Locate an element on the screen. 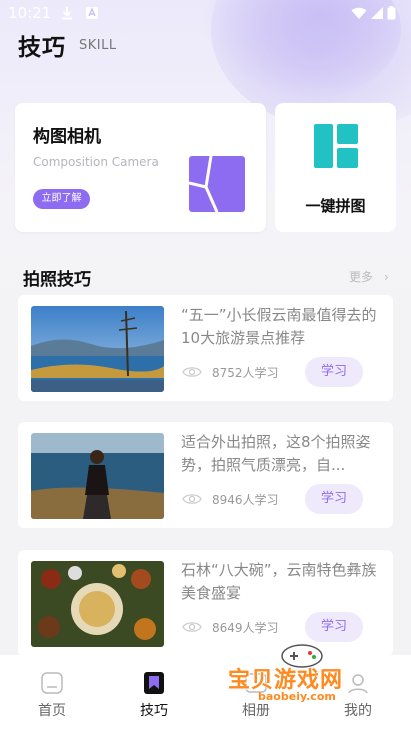 The height and width of the screenshot is (730, 411). one-click-collage-card: 一键拼图 is located at coordinates (335, 167).